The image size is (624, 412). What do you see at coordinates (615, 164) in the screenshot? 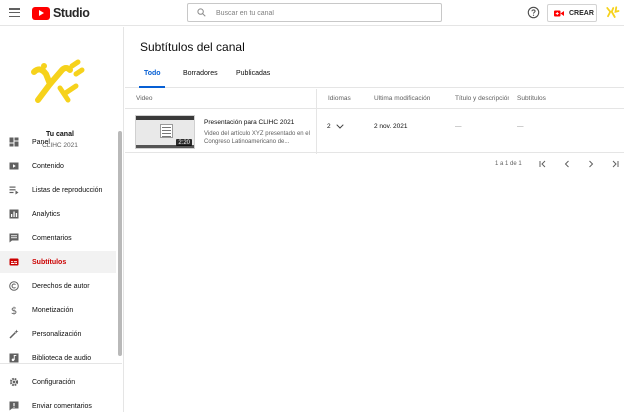
I see `last-page-icon` at bounding box center [615, 164].